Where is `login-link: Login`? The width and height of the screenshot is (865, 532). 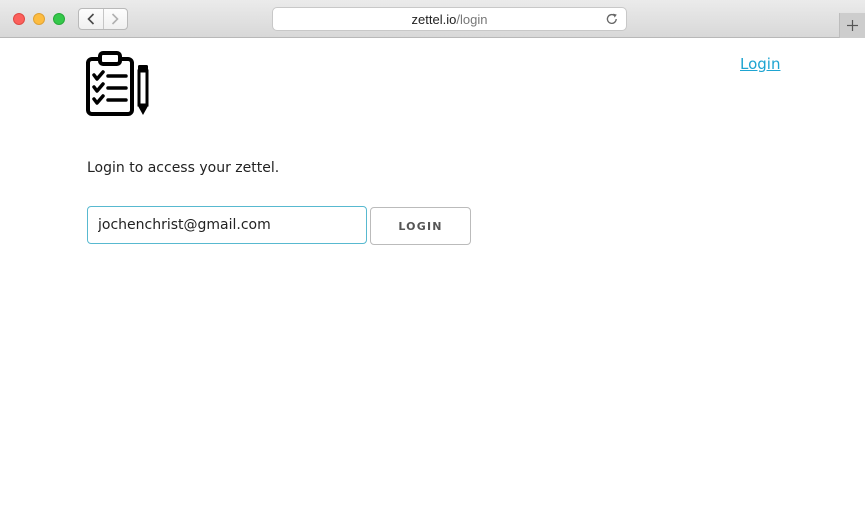
login-link: Login is located at coordinates (760, 64).